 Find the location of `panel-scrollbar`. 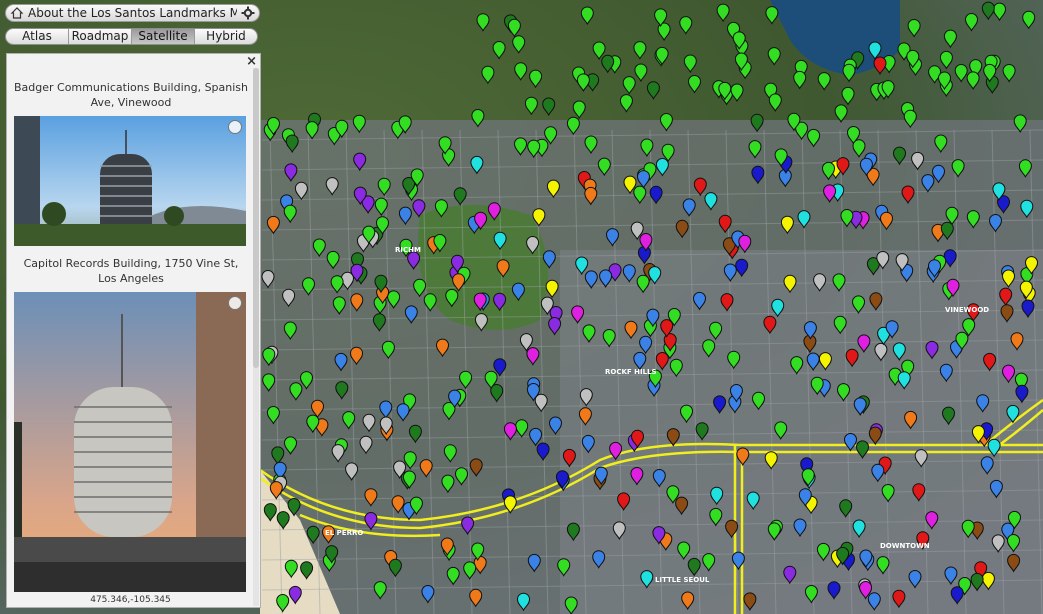

panel-scrollbar is located at coordinates (256, 337).